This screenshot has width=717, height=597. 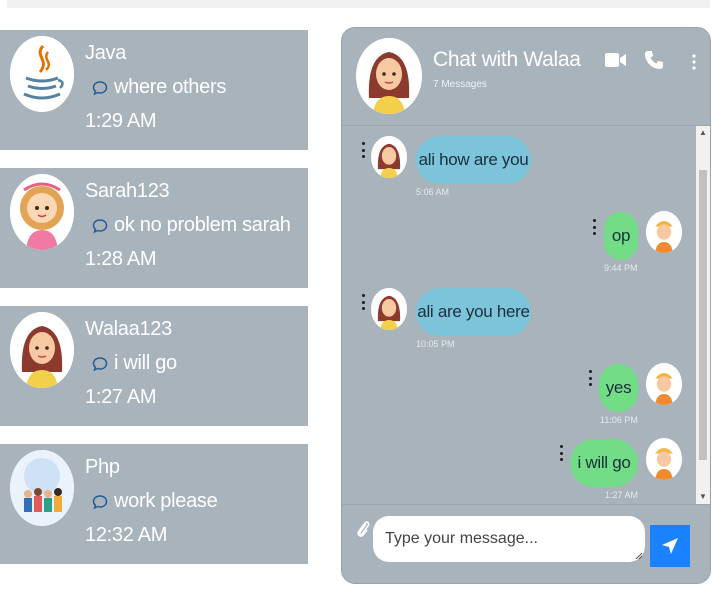 What do you see at coordinates (621, 236) in the screenshot?
I see `message-bubble: op` at bounding box center [621, 236].